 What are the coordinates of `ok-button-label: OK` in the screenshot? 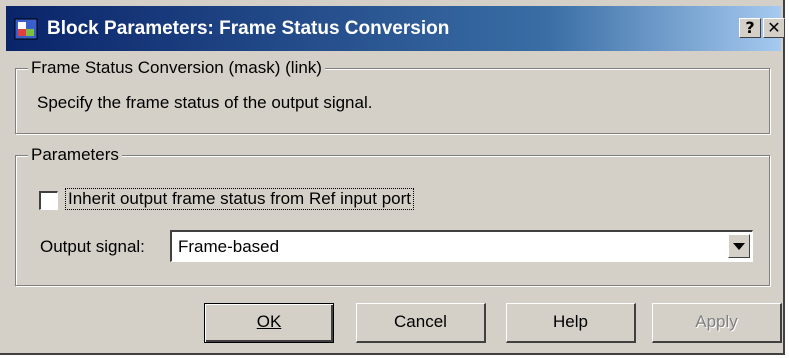 It's located at (269, 321).